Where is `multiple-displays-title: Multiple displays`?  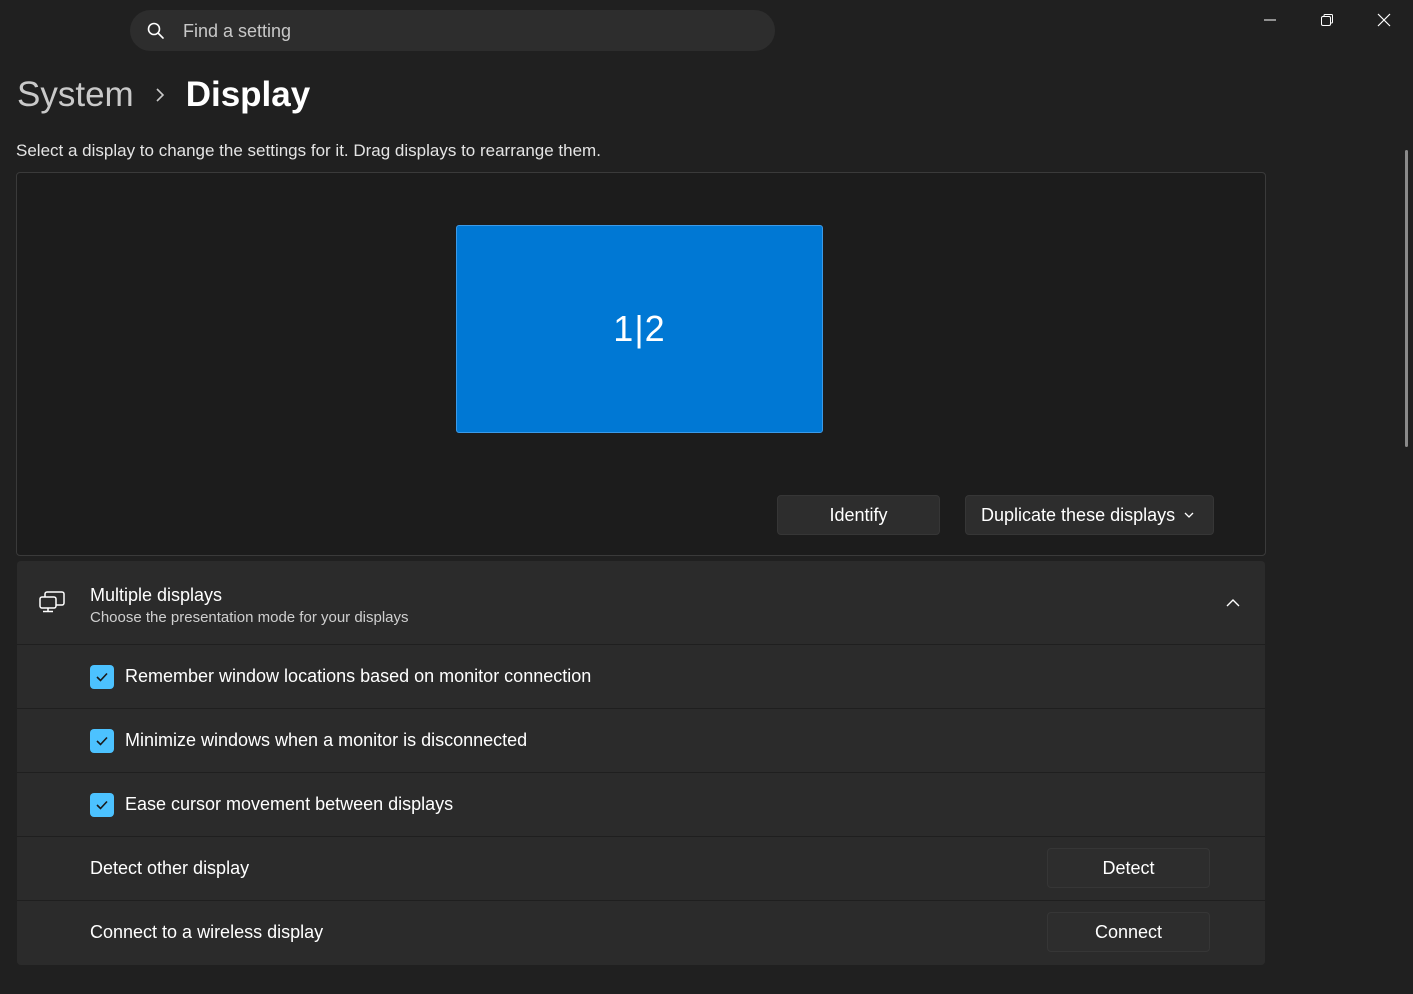
multiple-displays-title: Multiple displays is located at coordinates (156, 595).